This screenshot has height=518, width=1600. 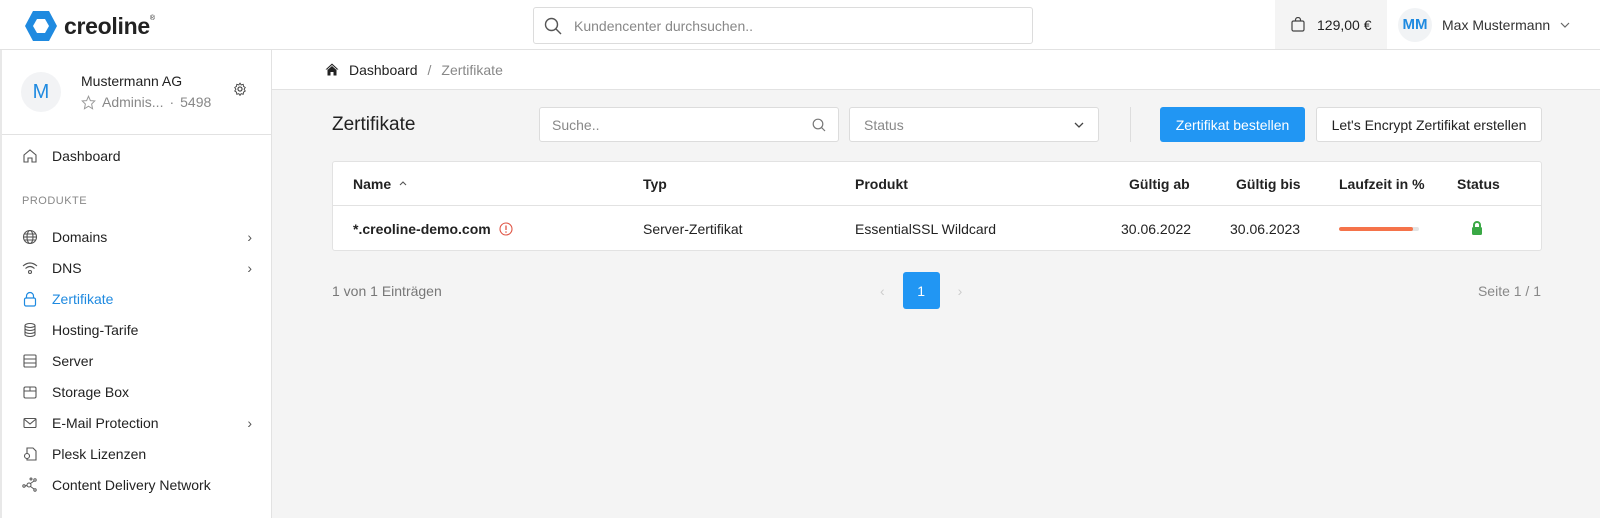 I want to click on cell-valid-to: 30.06.2023, so click(x=1265, y=229).